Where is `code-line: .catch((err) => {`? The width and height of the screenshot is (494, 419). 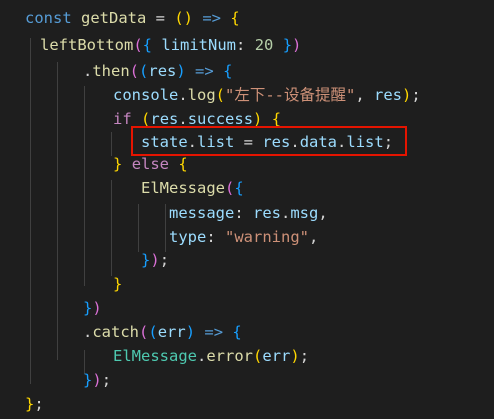 code-line: .catch((err) => { is located at coordinates (162, 332).